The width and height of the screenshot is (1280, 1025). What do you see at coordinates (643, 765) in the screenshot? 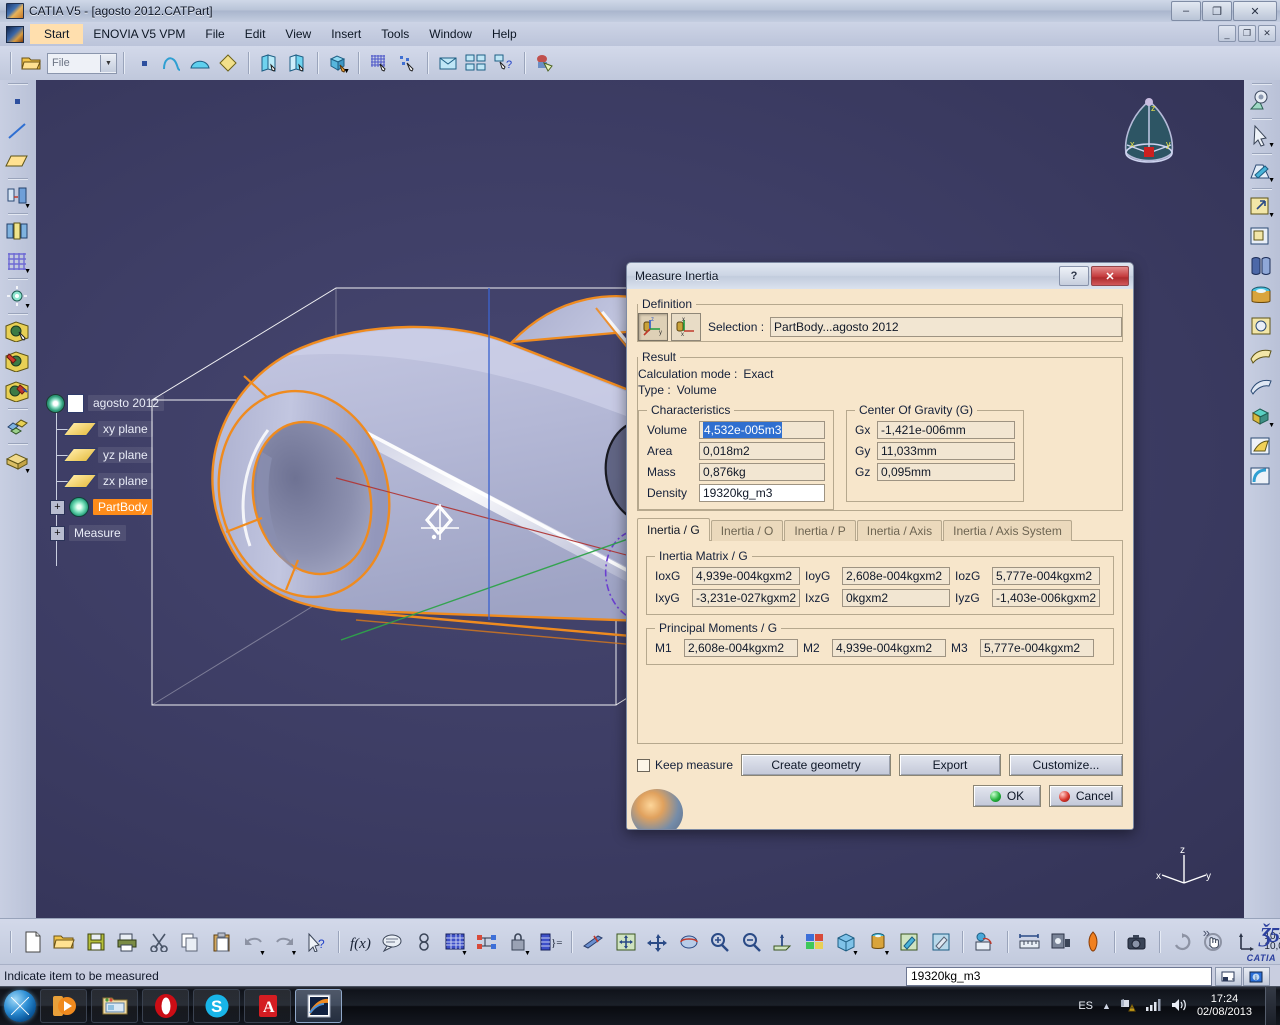
I see `checkbox-box` at bounding box center [643, 765].